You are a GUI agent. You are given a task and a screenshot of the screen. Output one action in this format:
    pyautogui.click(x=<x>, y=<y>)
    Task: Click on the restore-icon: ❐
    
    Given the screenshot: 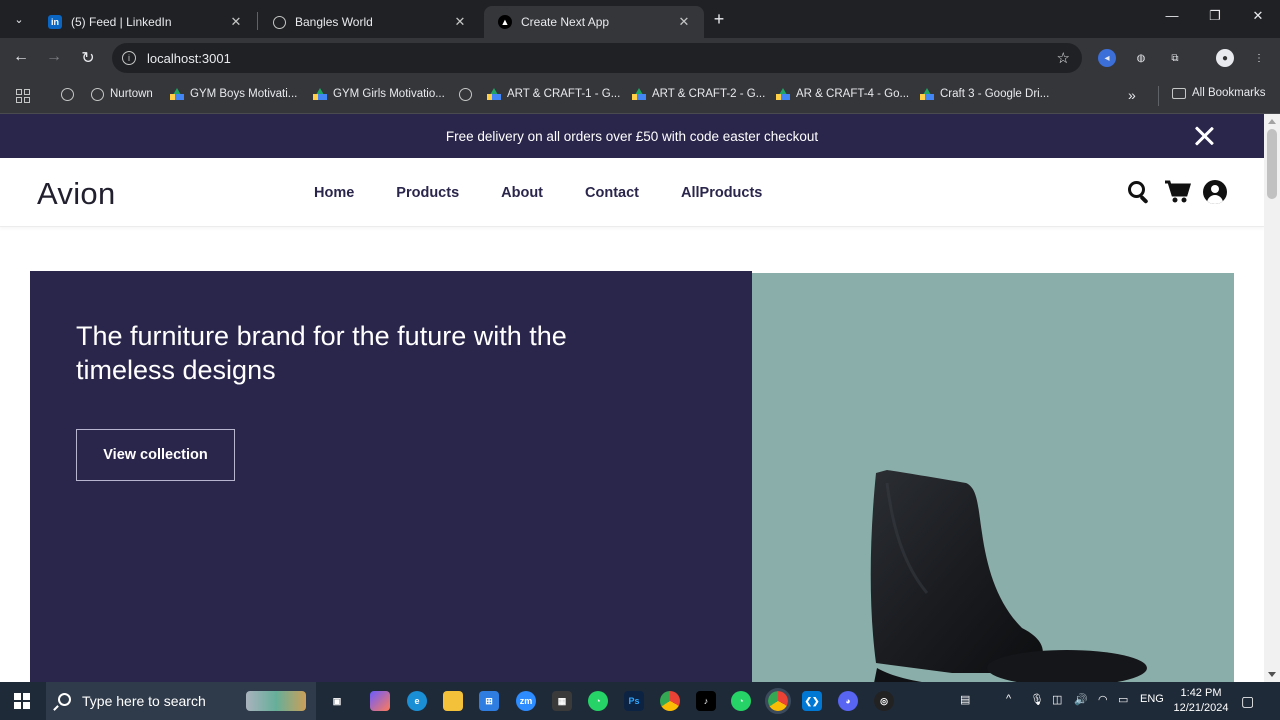 What is the action you would take?
    pyautogui.click(x=1215, y=16)
    